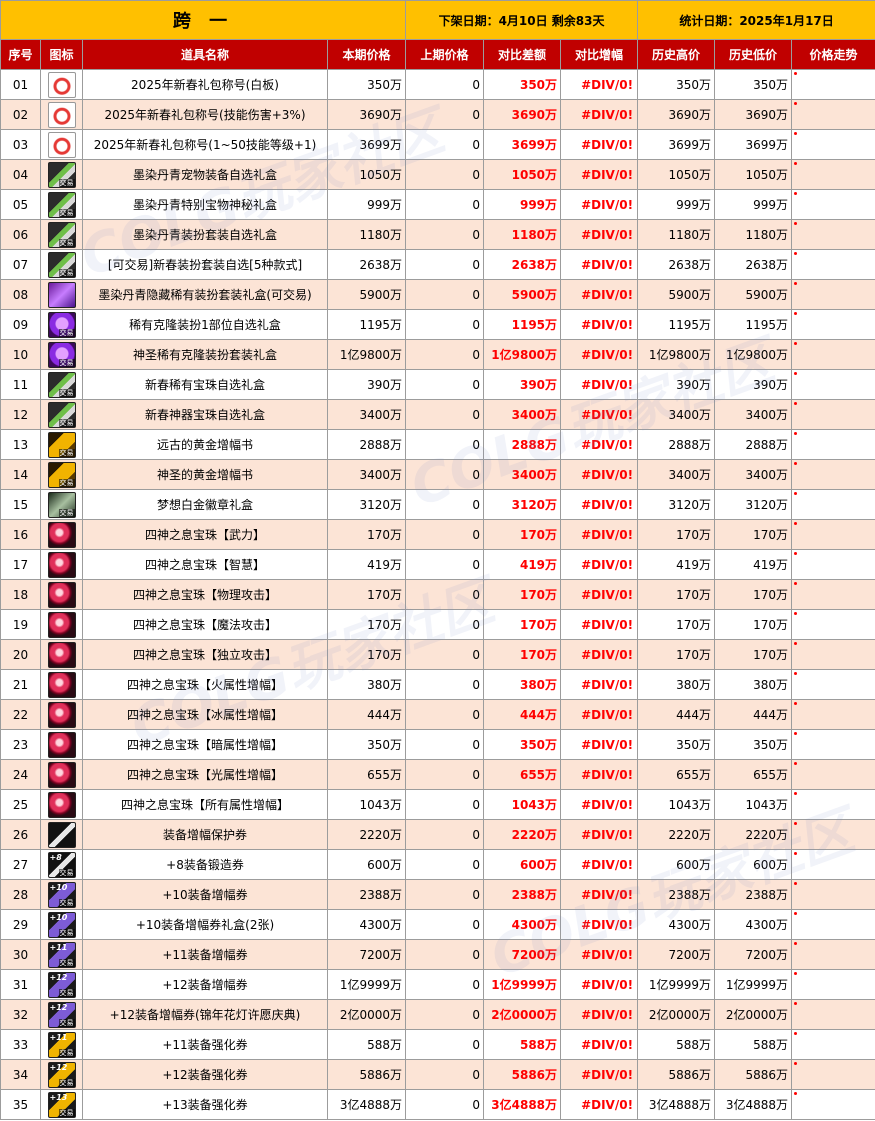  I want to click on price-difference: 2388万, so click(522, 894).